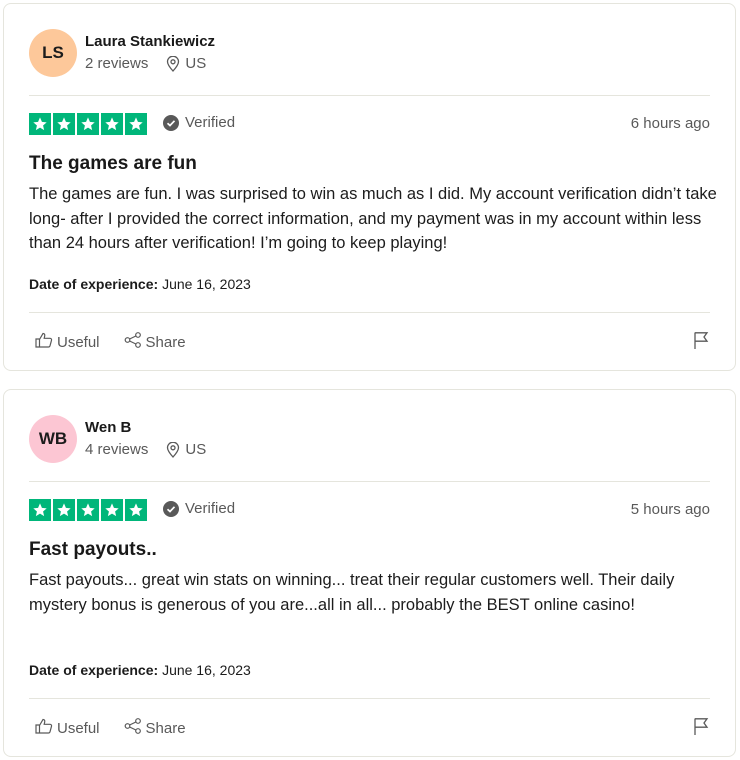 This screenshot has width=740, height=760. What do you see at coordinates (53, 53) in the screenshot?
I see `avatar: LS` at bounding box center [53, 53].